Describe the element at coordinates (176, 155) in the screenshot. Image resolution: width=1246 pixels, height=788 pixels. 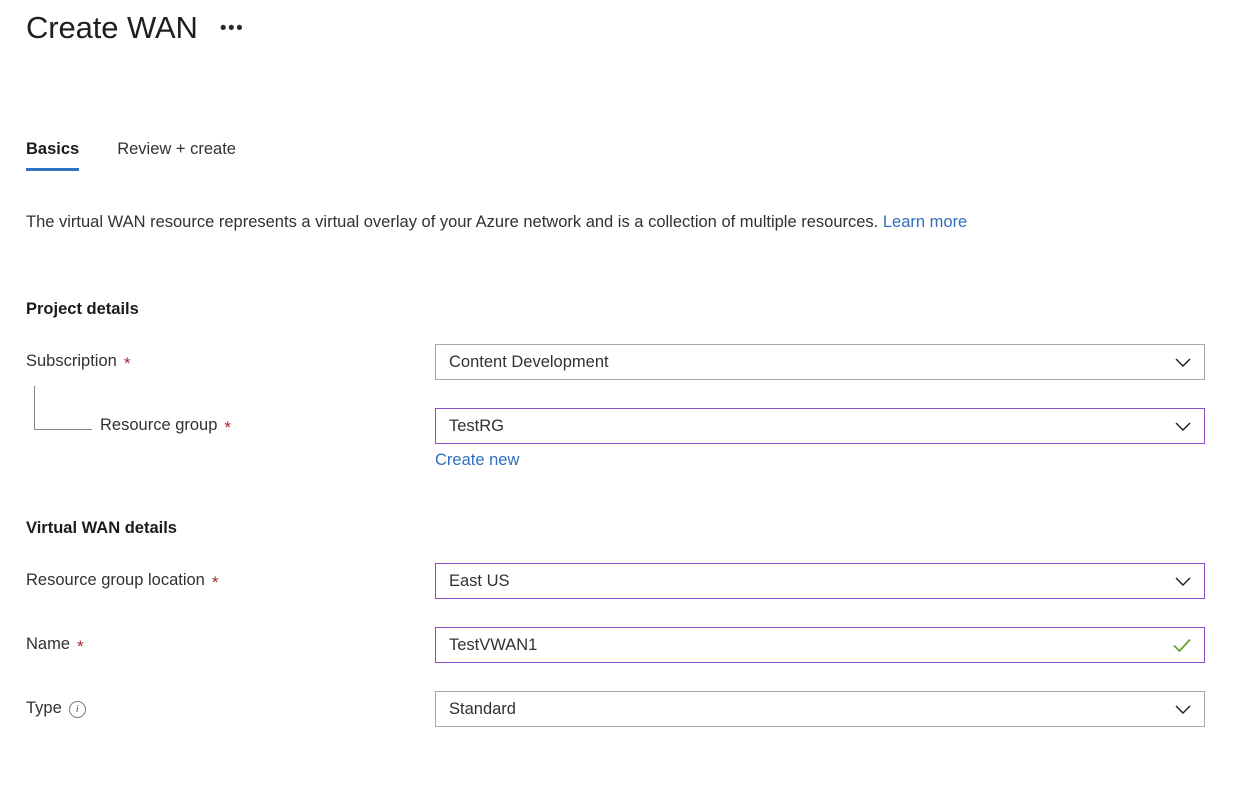
I see `tab-review-create: Review + create` at that location.